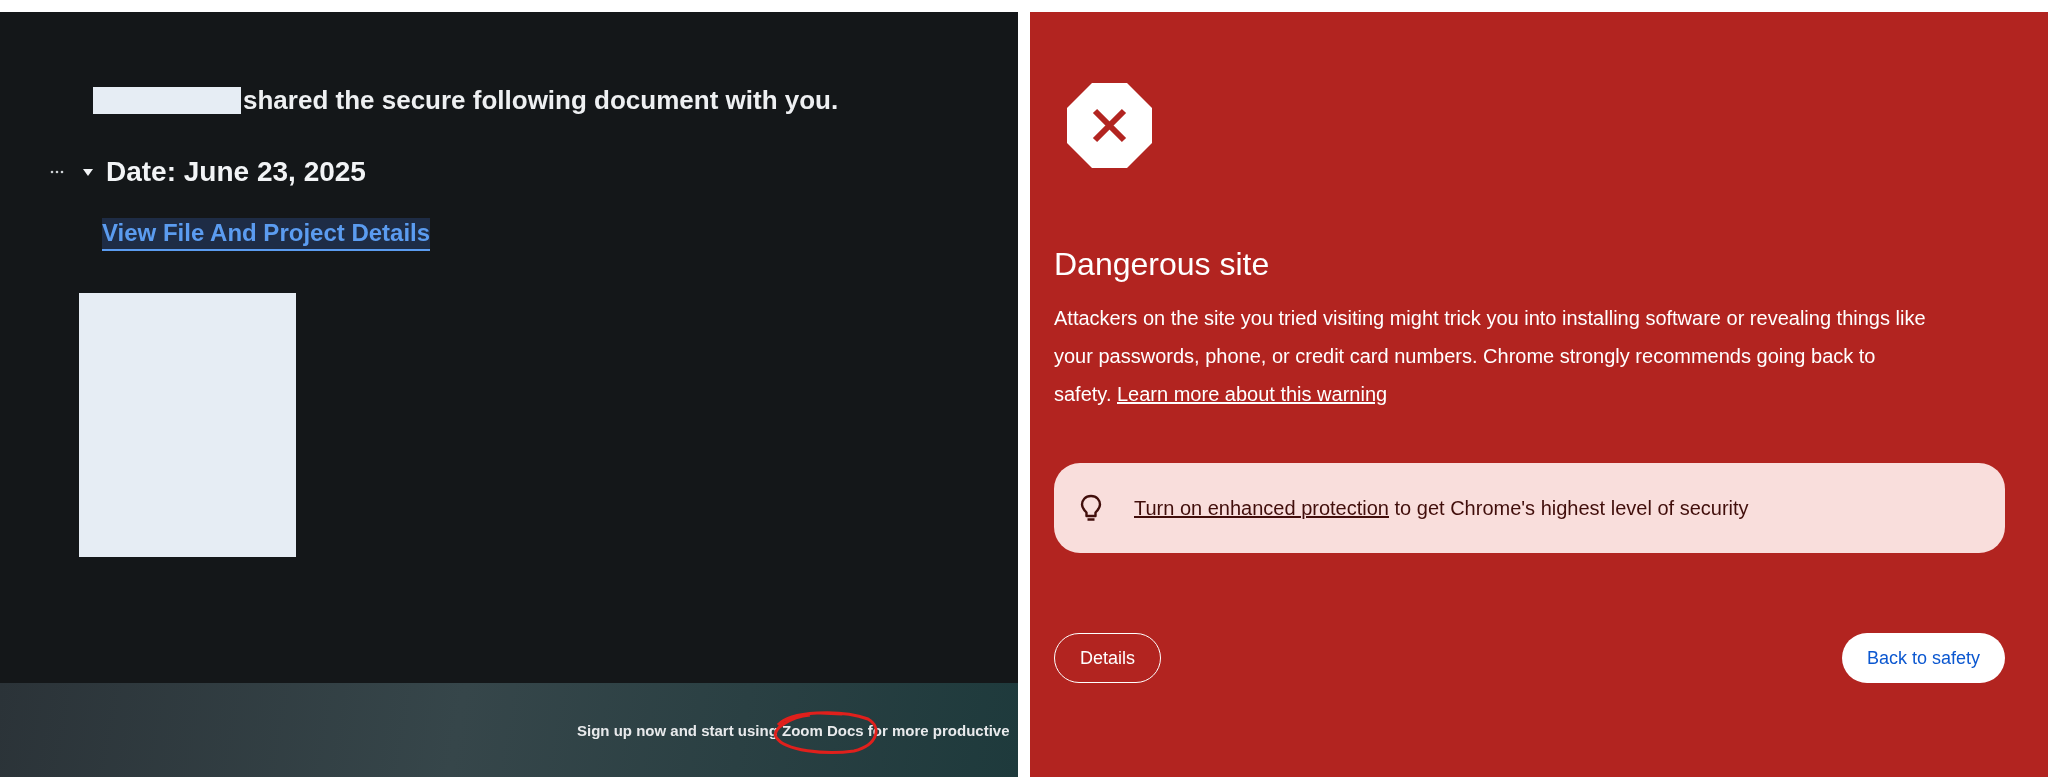 The image size is (2048, 782). I want to click on danger-icon, so click(1109, 125).